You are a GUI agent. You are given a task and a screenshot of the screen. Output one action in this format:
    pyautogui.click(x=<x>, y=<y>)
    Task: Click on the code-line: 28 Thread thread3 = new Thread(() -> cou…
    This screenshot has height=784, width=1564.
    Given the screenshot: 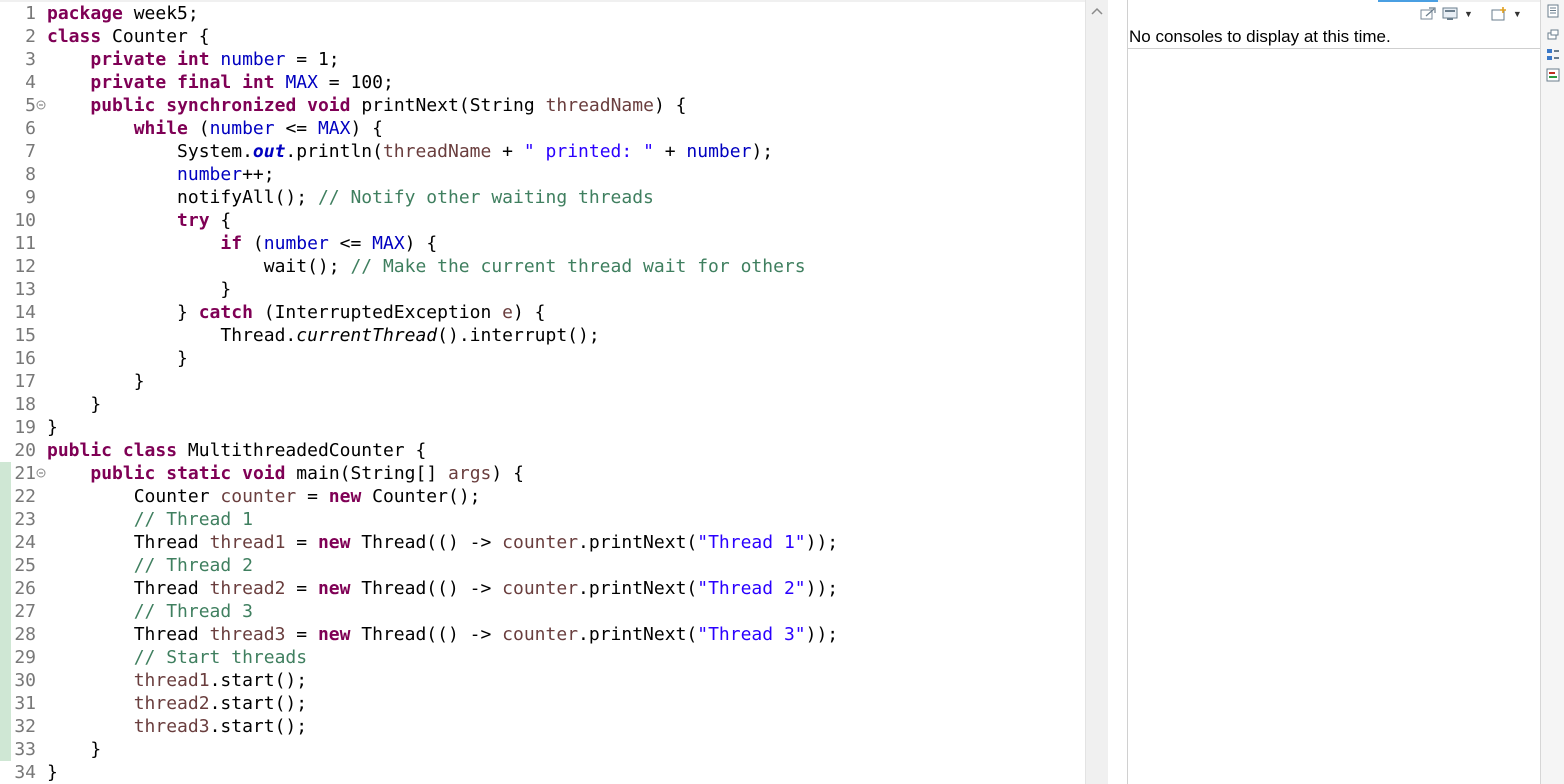 What is the action you would take?
    pyautogui.click(x=542, y=634)
    